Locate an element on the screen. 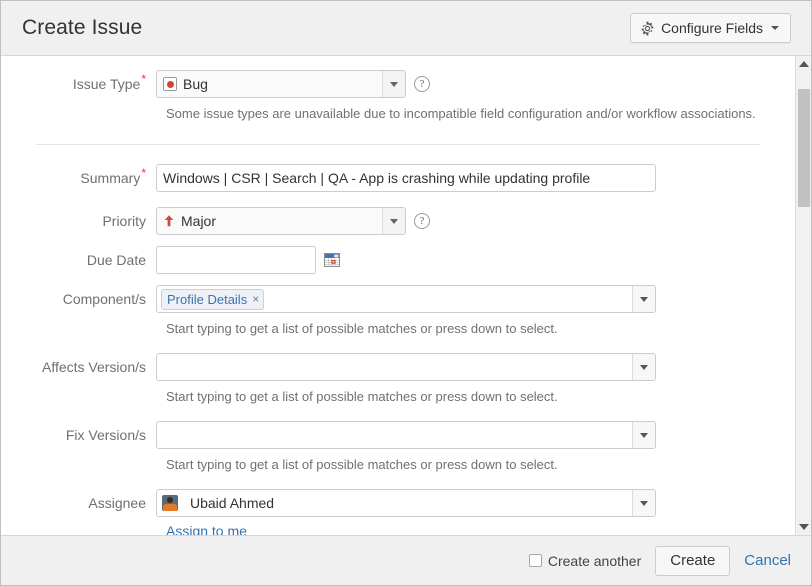 This screenshot has width=812, height=586. field-priority: Priority Major ? is located at coordinates (398, 213).